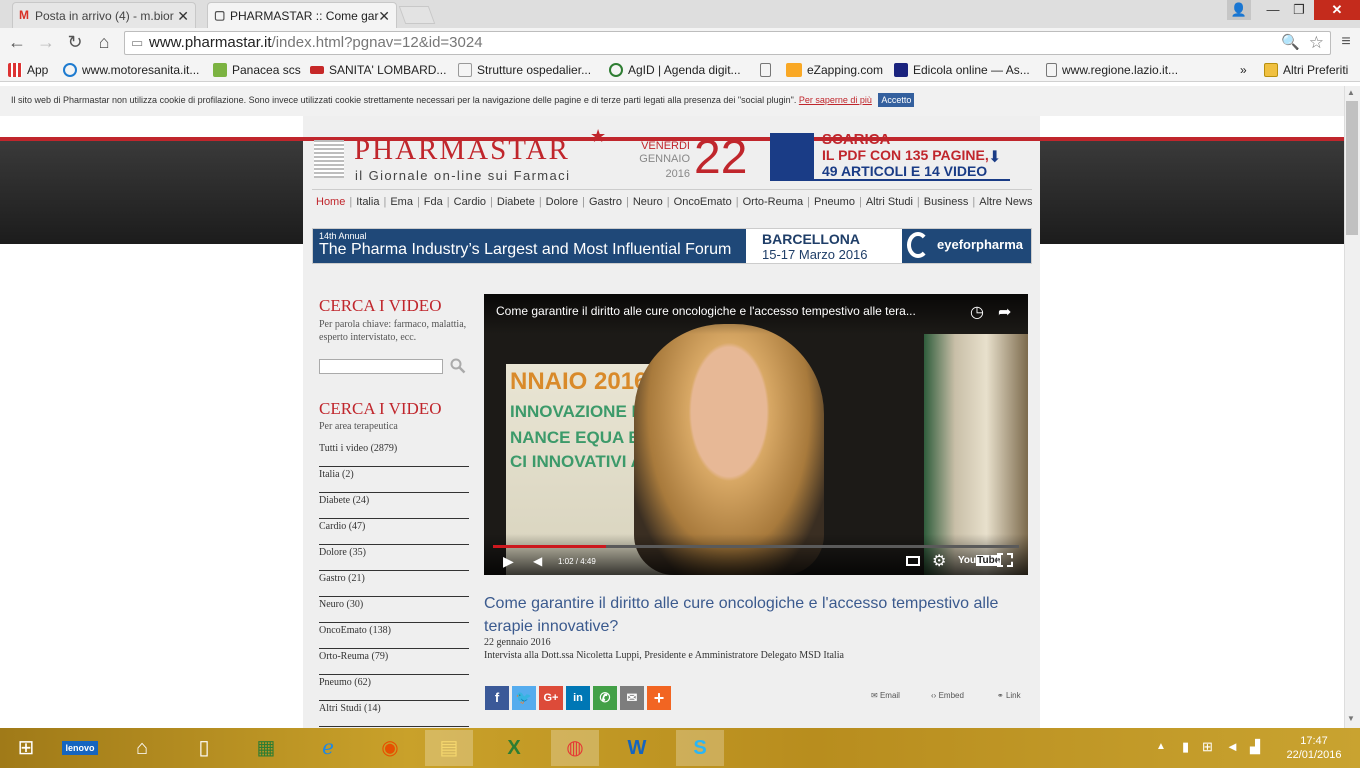  What do you see at coordinates (551, 698) in the screenshot?
I see `googleplus-icon: G+` at bounding box center [551, 698].